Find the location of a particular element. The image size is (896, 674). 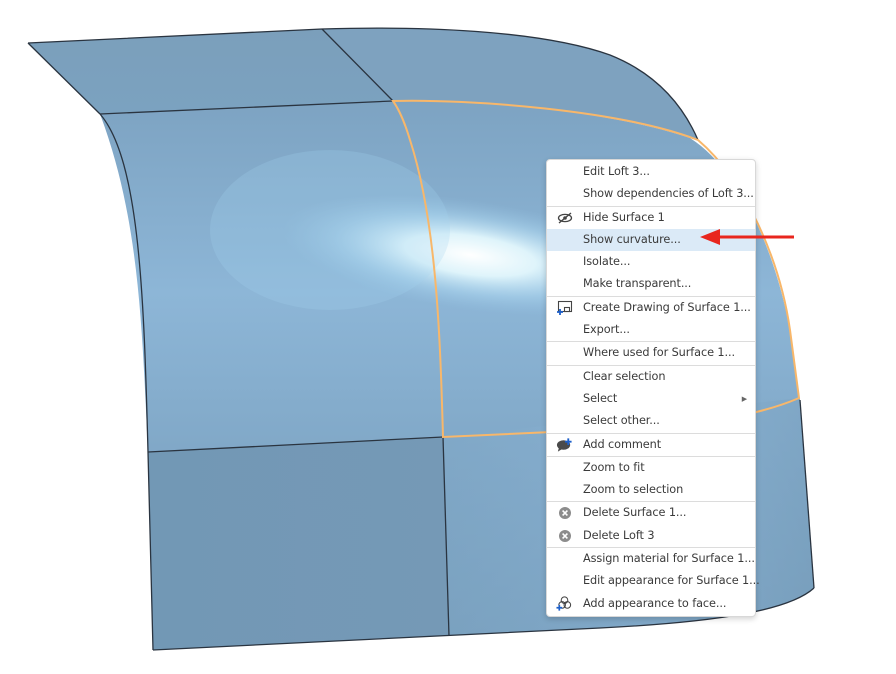

menu-item-add-comment: Add comment is located at coordinates (651, 445).